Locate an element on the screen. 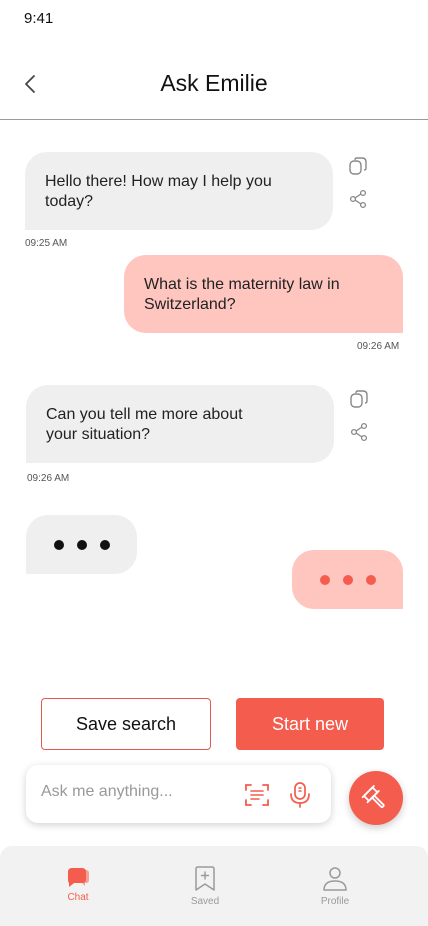 The height and width of the screenshot is (926, 428). scan-button is located at coordinates (257, 797).